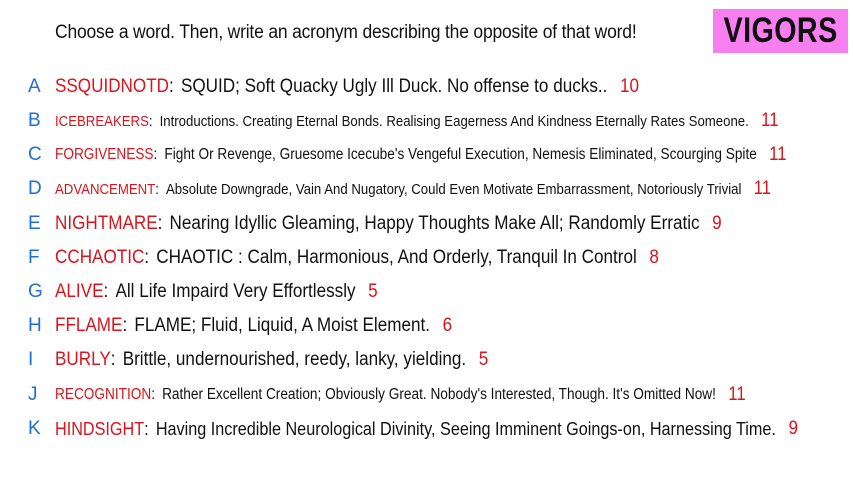 This screenshot has height=480, width=853. What do you see at coordinates (629, 86) in the screenshot?
I see `entry-score: 10` at bounding box center [629, 86].